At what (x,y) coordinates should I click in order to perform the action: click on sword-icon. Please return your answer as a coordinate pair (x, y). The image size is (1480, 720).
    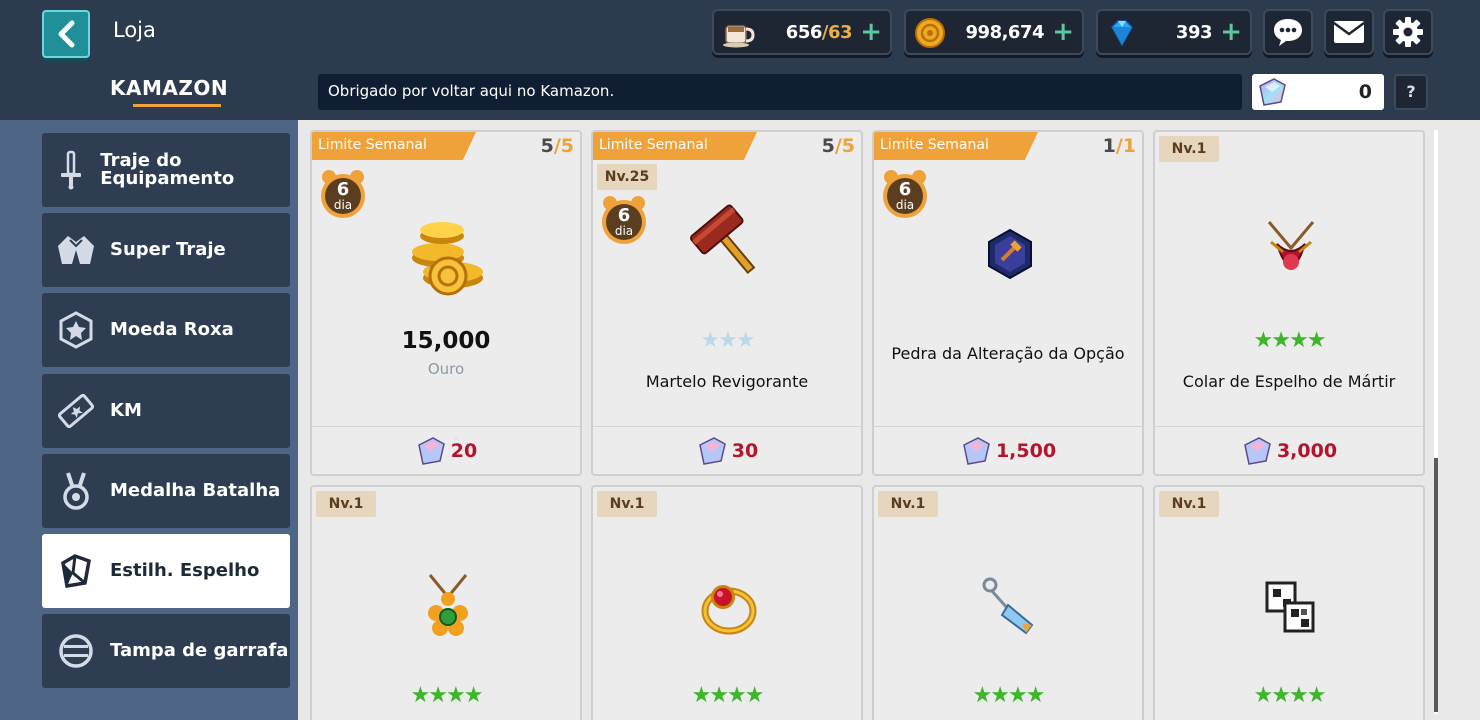
    Looking at the image, I should click on (71, 170).